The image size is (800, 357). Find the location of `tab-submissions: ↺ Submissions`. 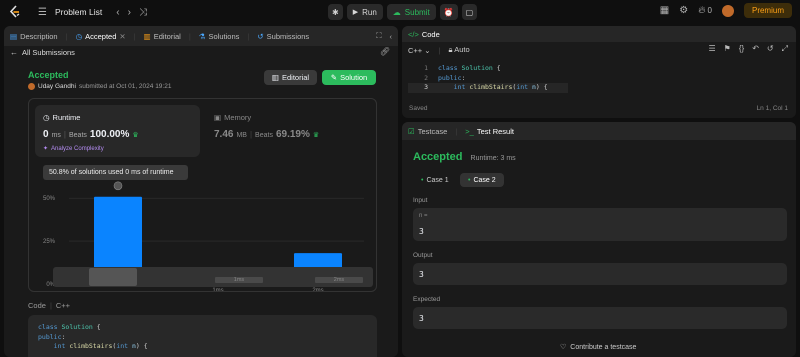

tab-submissions: ↺ Submissions is located at coordinates (283, 36).